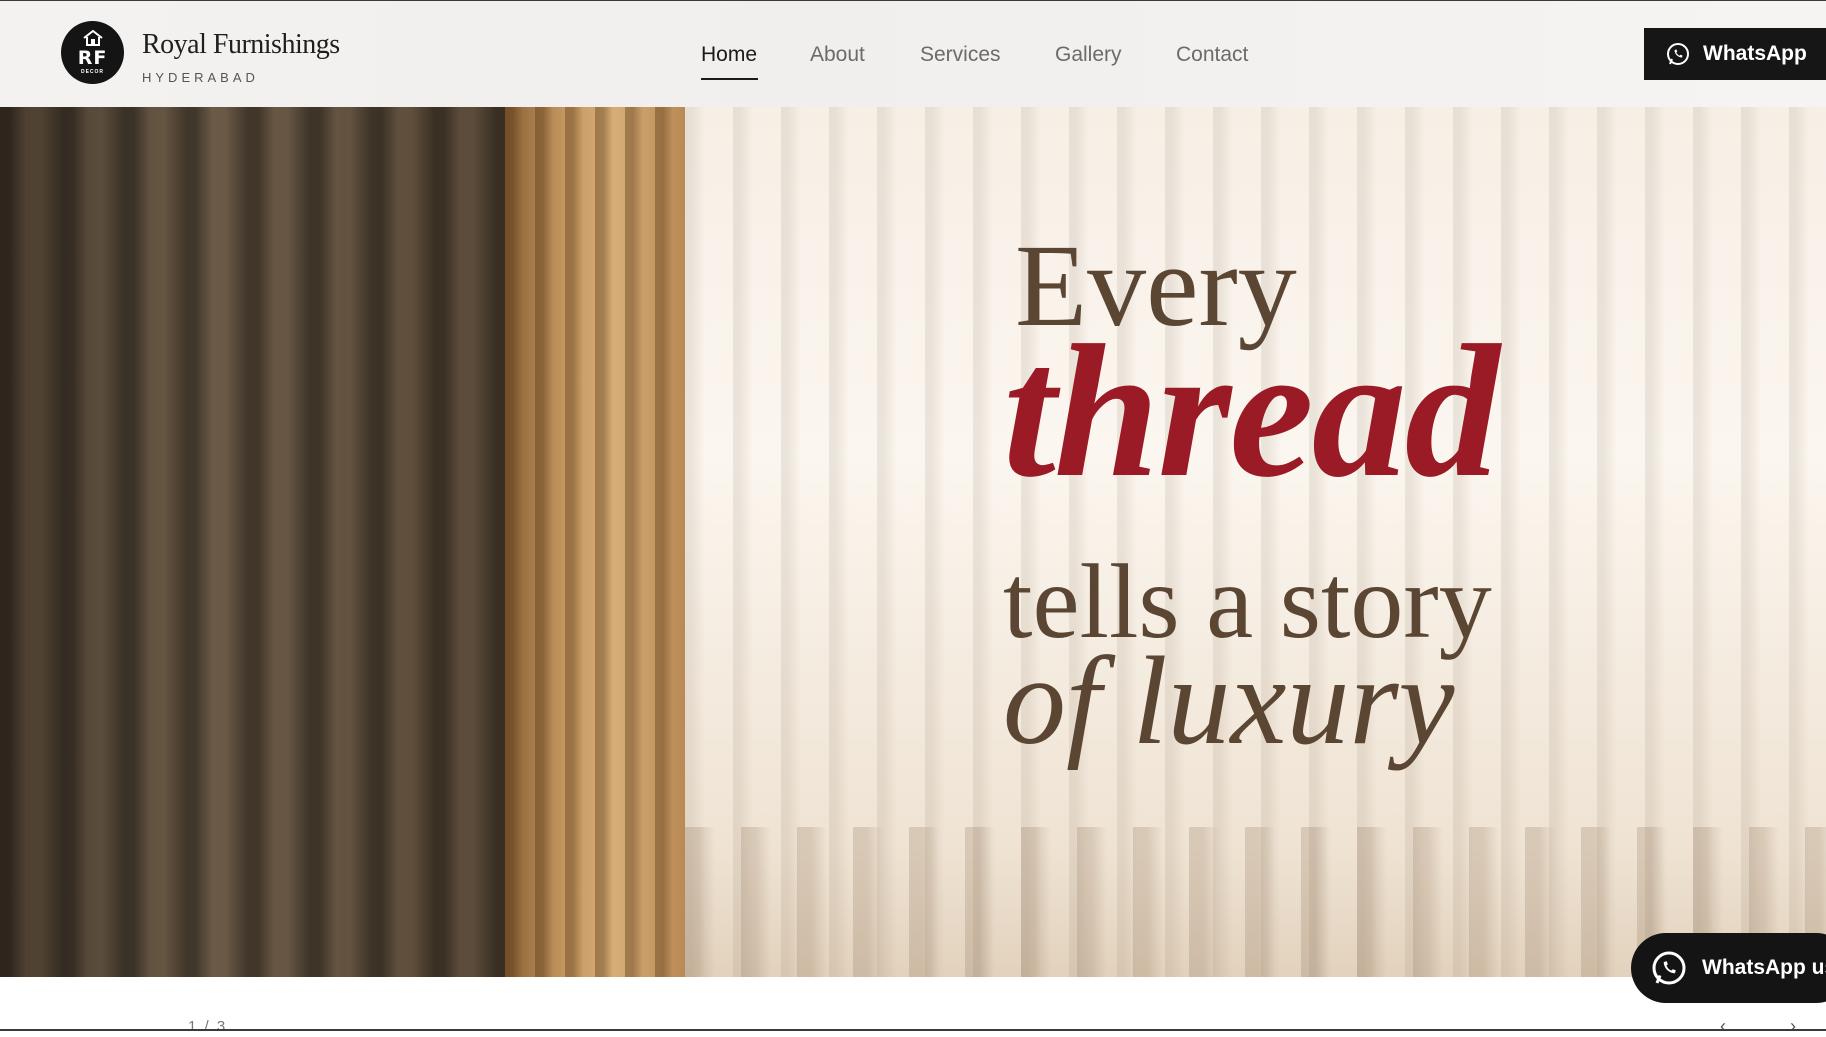  I want to click on floating-whatsapp-button: WhatsApp us, so click(1728, 968).